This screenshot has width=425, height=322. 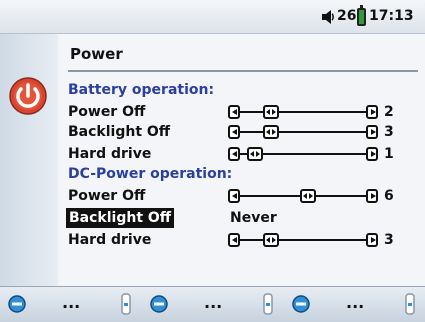 I want to click on value-dc-backlight-off: Never, so click(x=253, y=218).